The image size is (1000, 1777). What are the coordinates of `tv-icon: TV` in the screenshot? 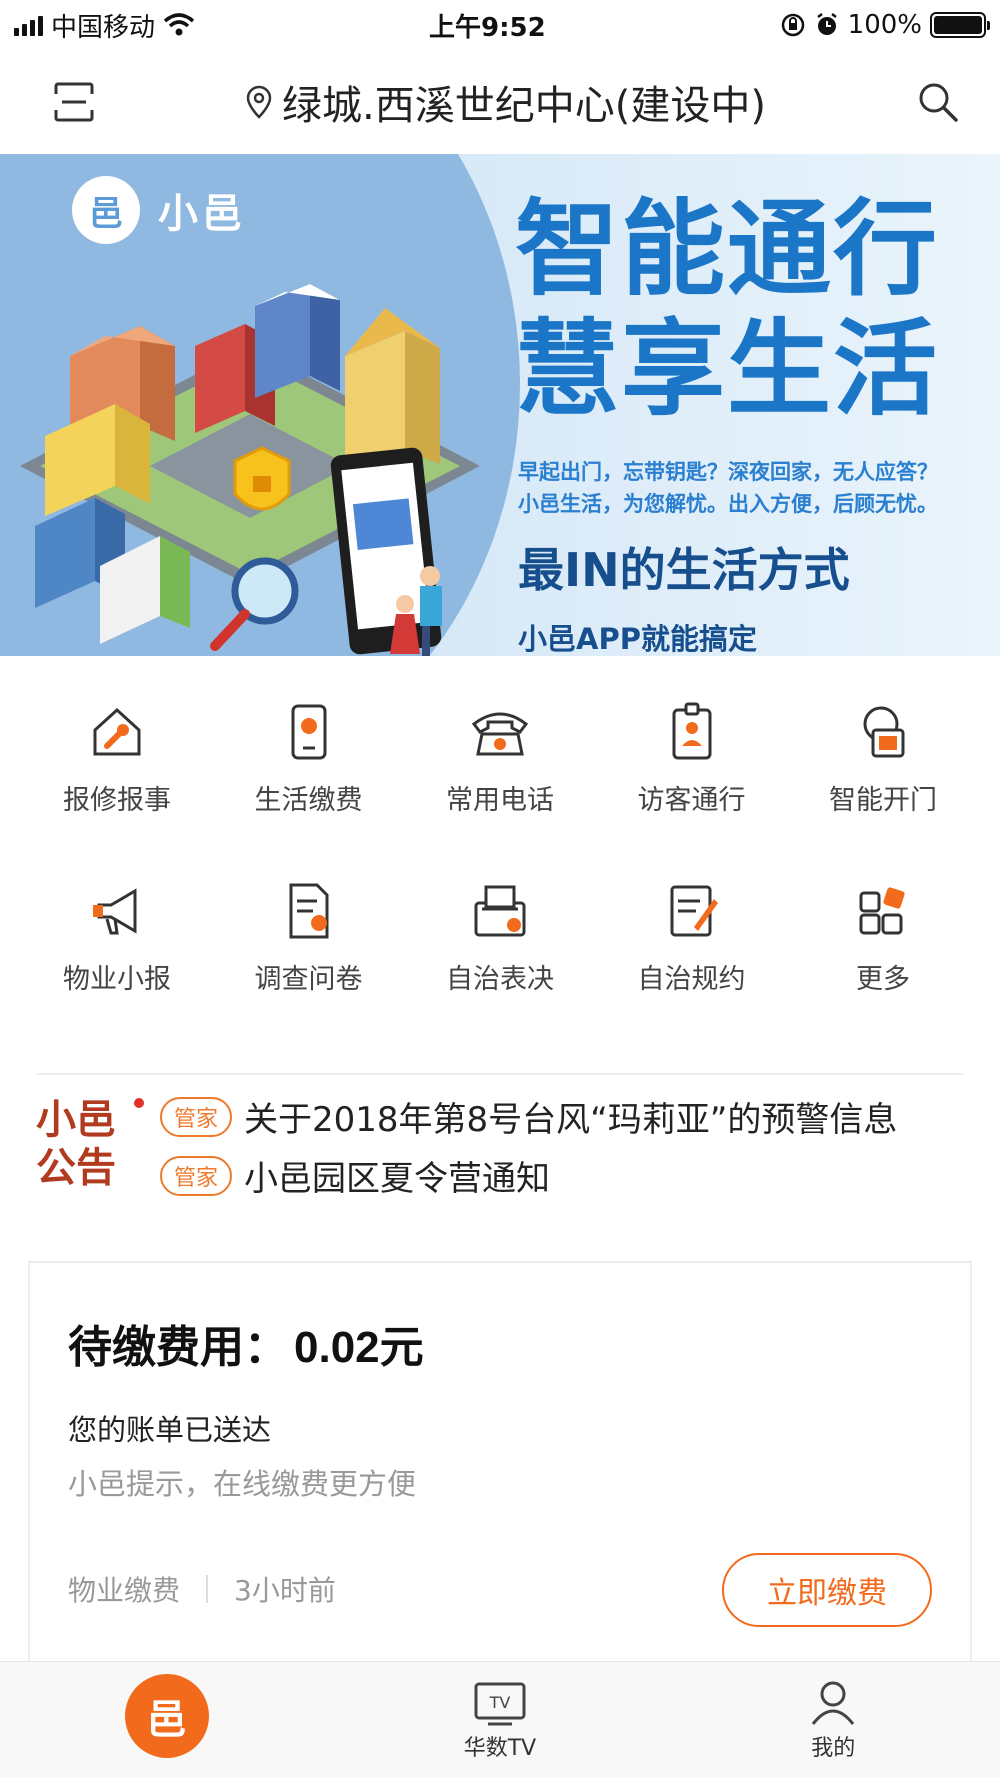 It's located at (500, 1703).